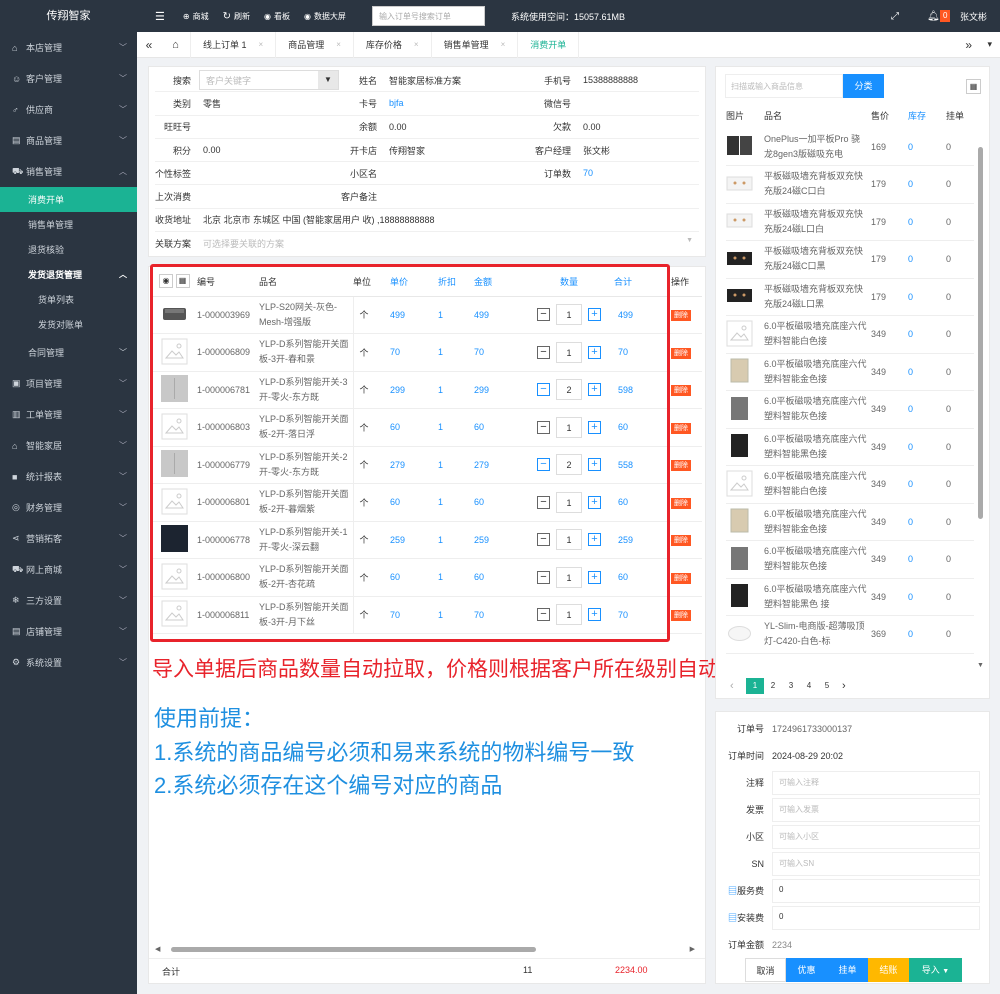  Describe the element at coordinates (68, 249) in the screenshot. I see `sidebar-sub-2: 退货核验` at that location.